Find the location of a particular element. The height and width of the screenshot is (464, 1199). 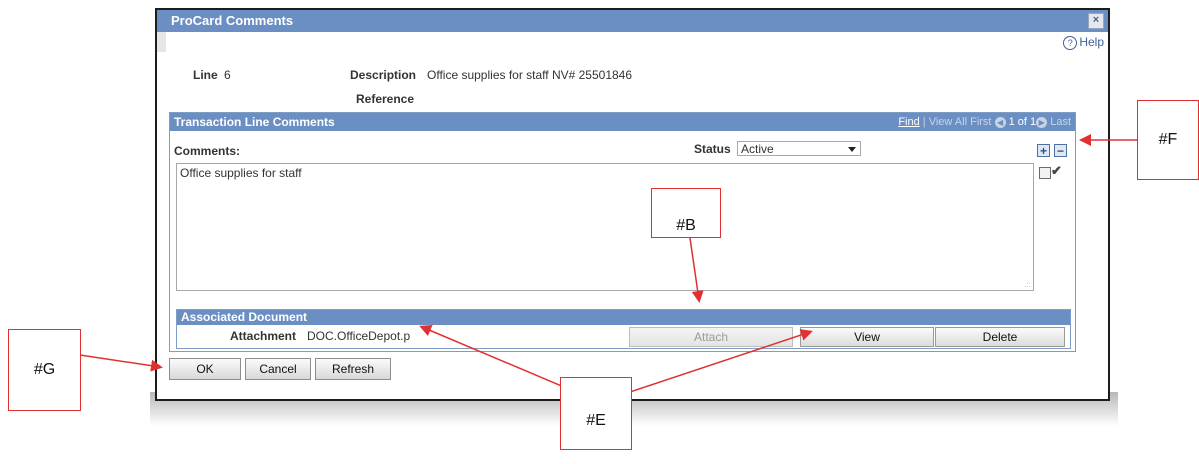

callout-b: #B is located at coordinates (686, 213).